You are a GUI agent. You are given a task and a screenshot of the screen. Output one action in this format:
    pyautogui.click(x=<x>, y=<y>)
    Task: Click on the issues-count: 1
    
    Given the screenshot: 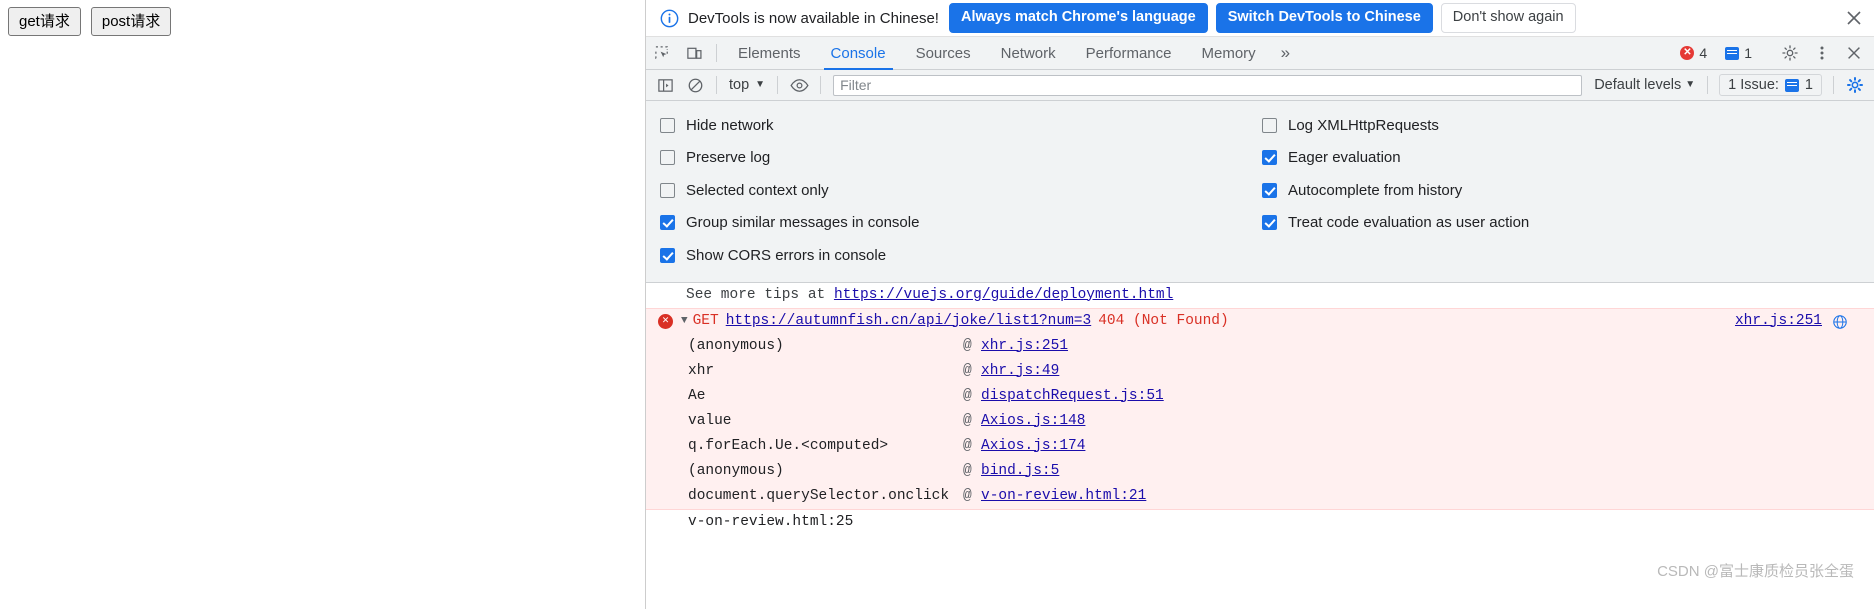 What is the action you would take?
    pyautogui.click(x=1808, y=85)
    